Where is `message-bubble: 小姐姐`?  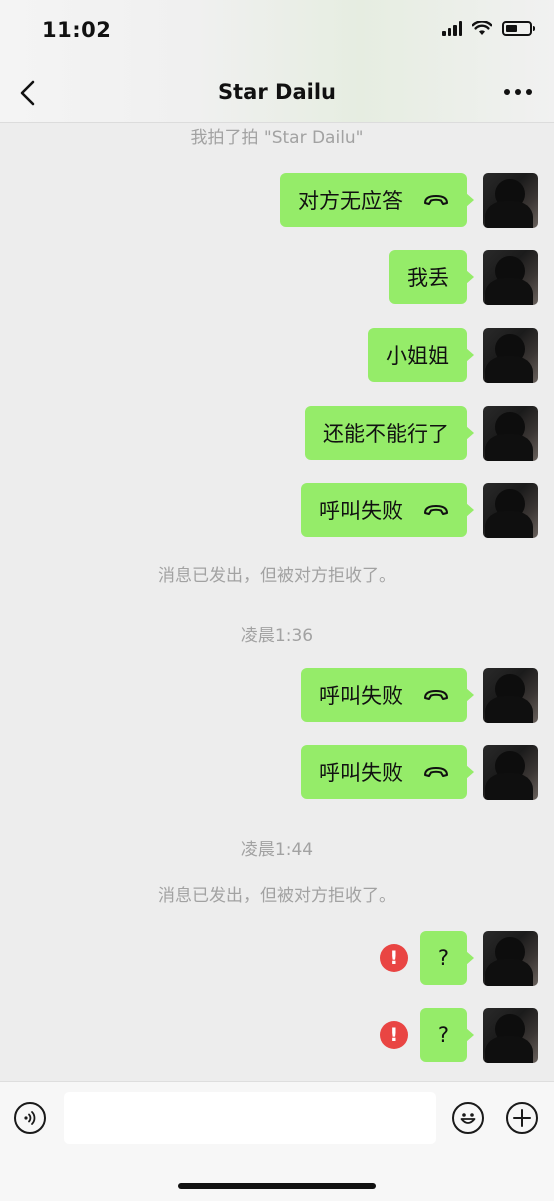
message-bubble: 小姐姐 is located at coordinates (421, 355).